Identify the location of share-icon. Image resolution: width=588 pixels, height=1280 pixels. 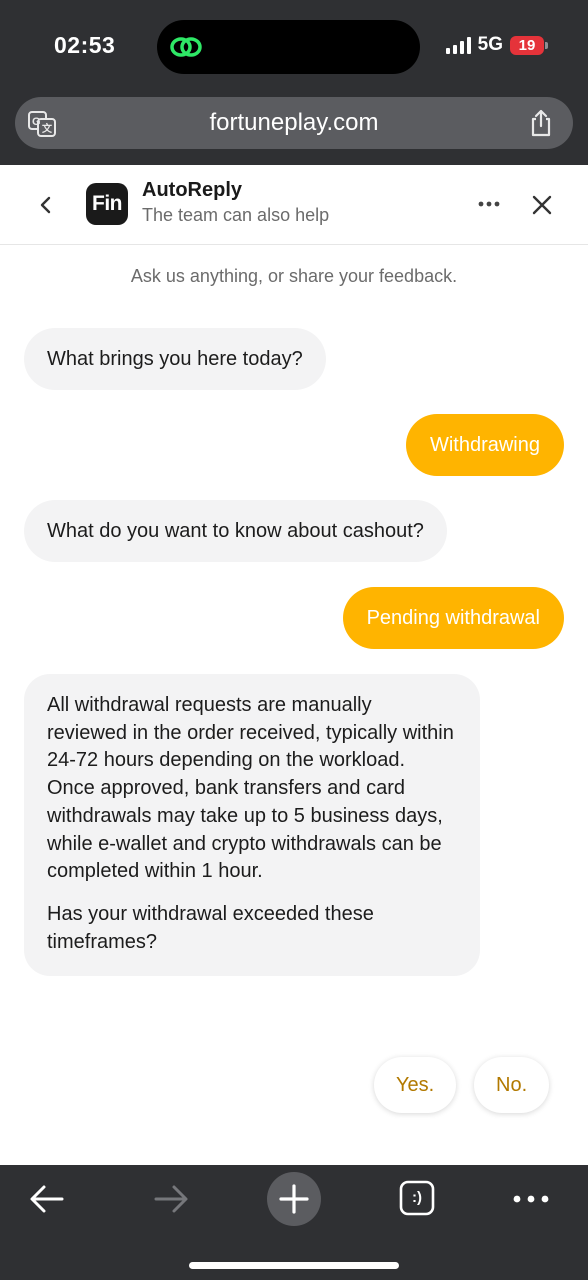
(541, 123).